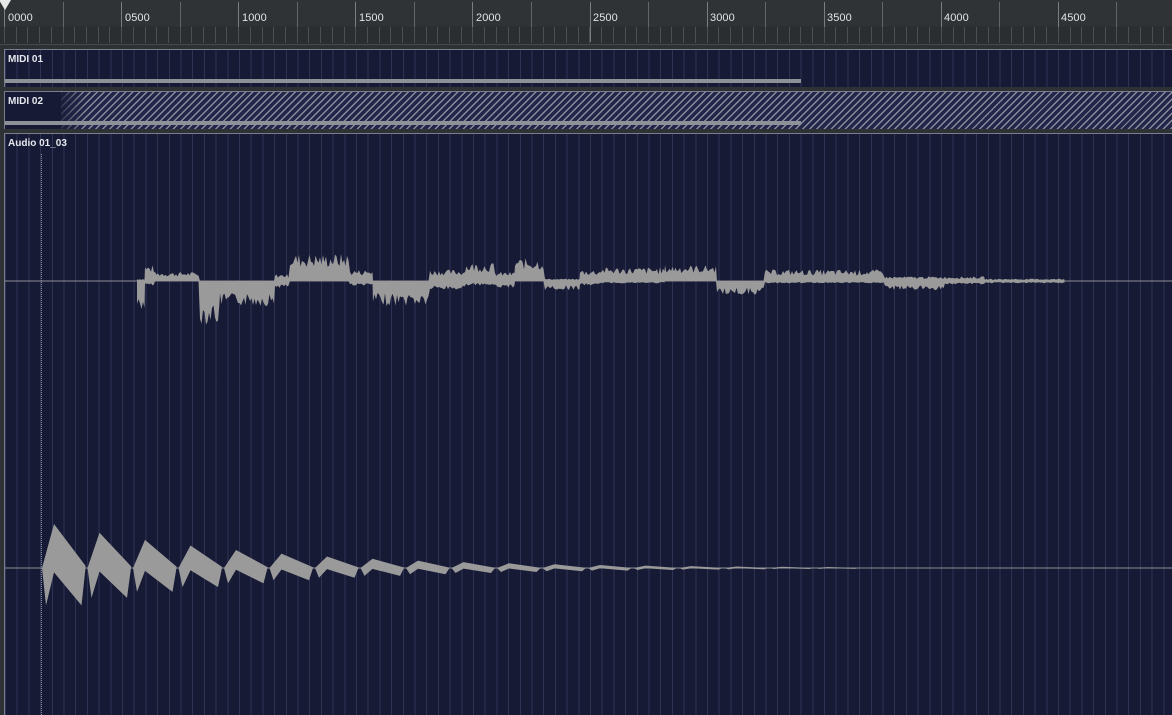  Describe the element at coordinates (371, 18) in the screenshot. I see `ruler-label: 1500` at that location.